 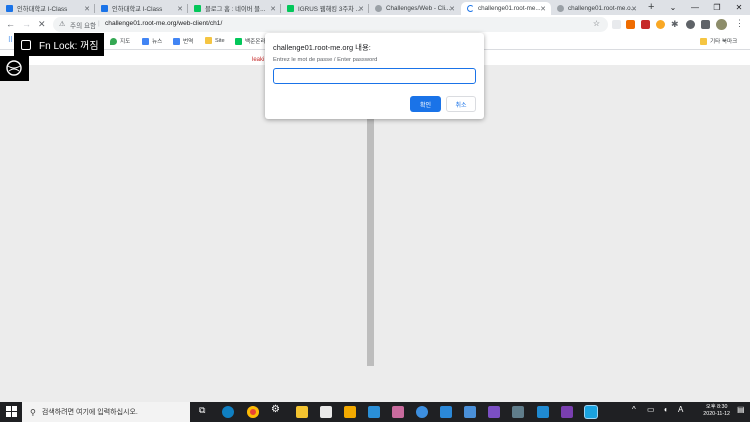 I want to click on other-bookmarks-folder: 기타 북마크, so click(x=718, y=41).